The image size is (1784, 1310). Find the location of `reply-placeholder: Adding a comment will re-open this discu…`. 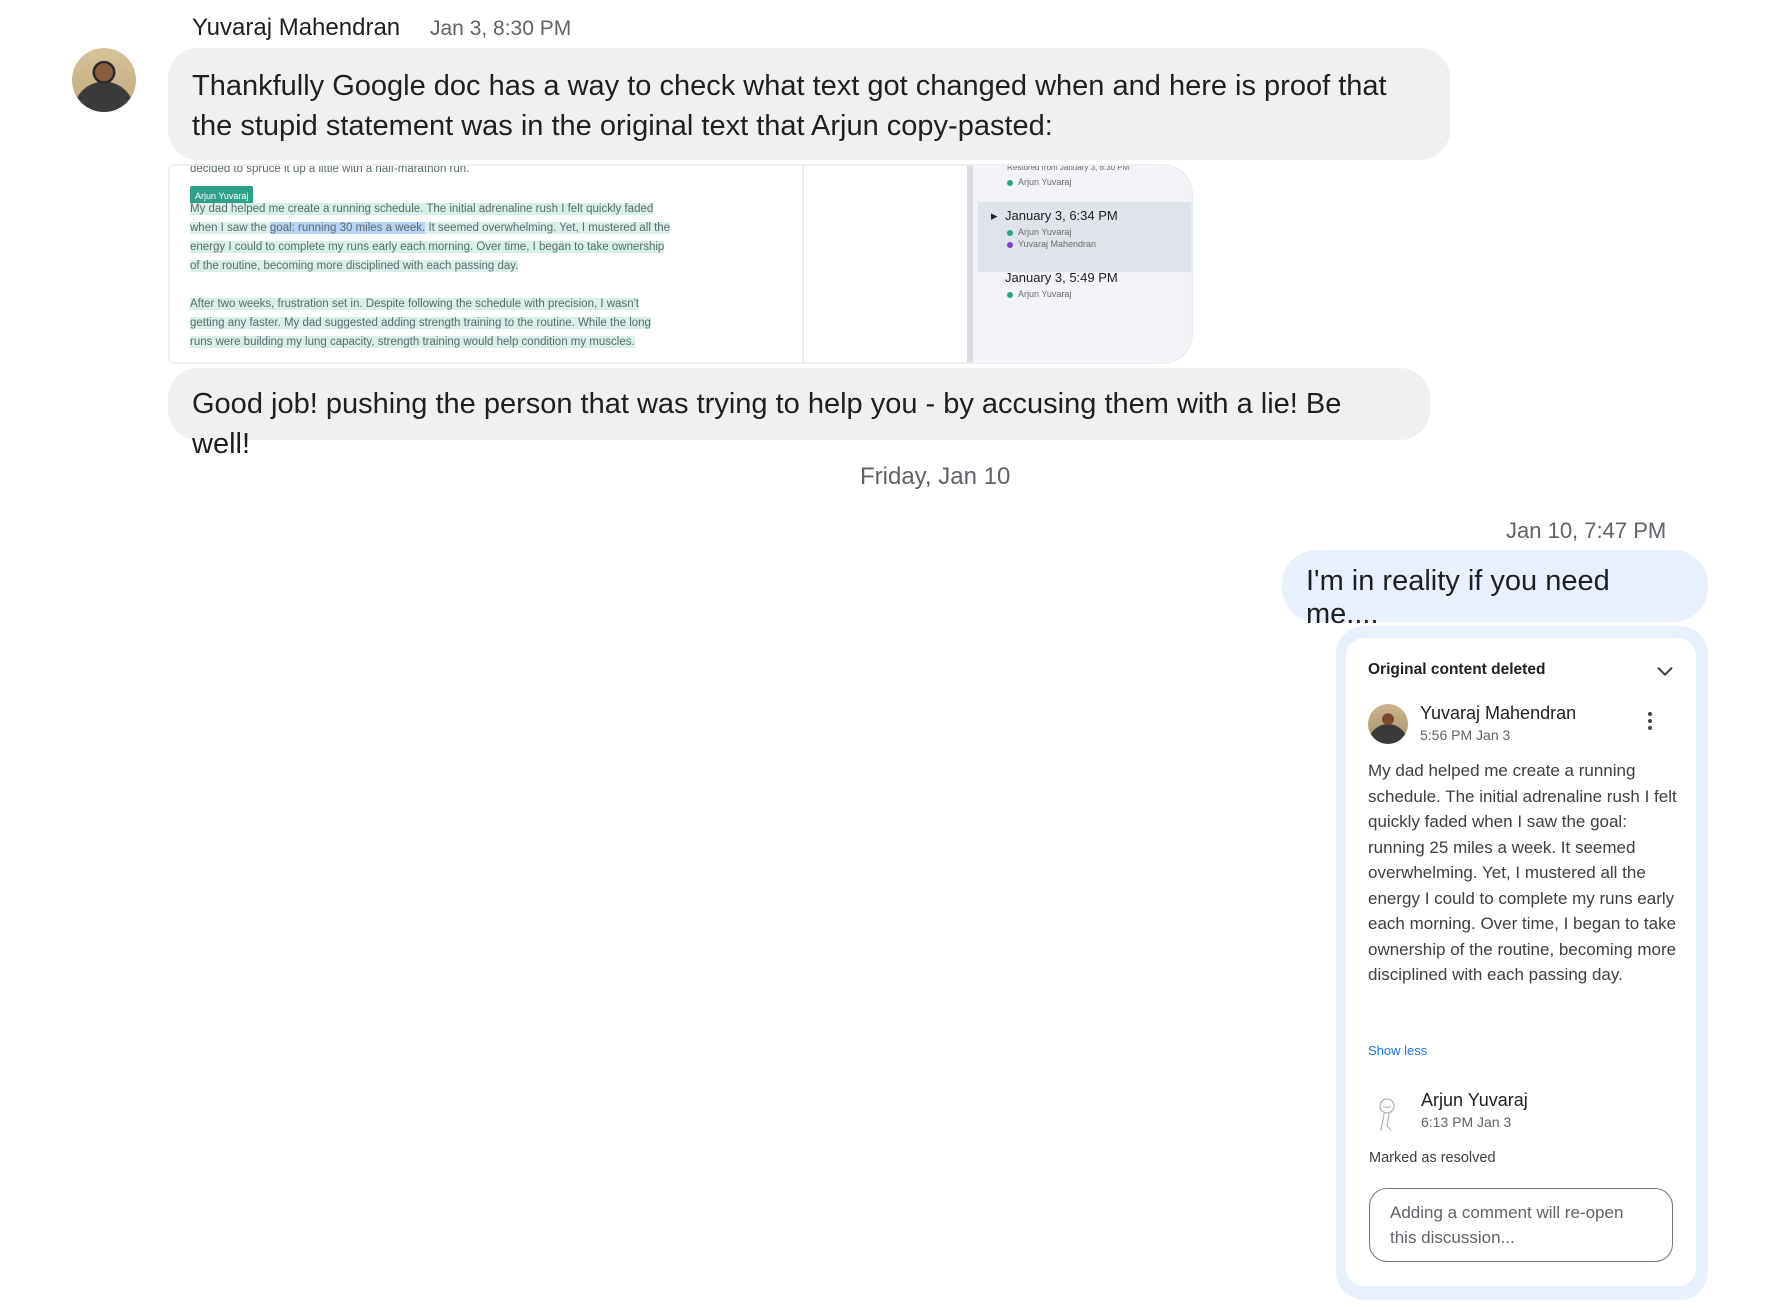

reply-placeholder: Adding a comment will re-open this discu… is located at coordinates (1507, 1225).